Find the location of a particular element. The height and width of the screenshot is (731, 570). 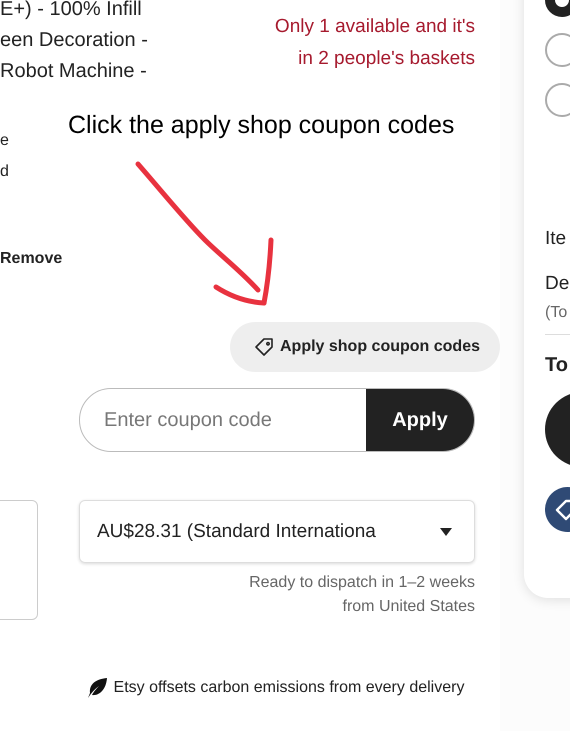

coupon-code-field: Enter coupon code Apply is located at coordinates (277, 420).